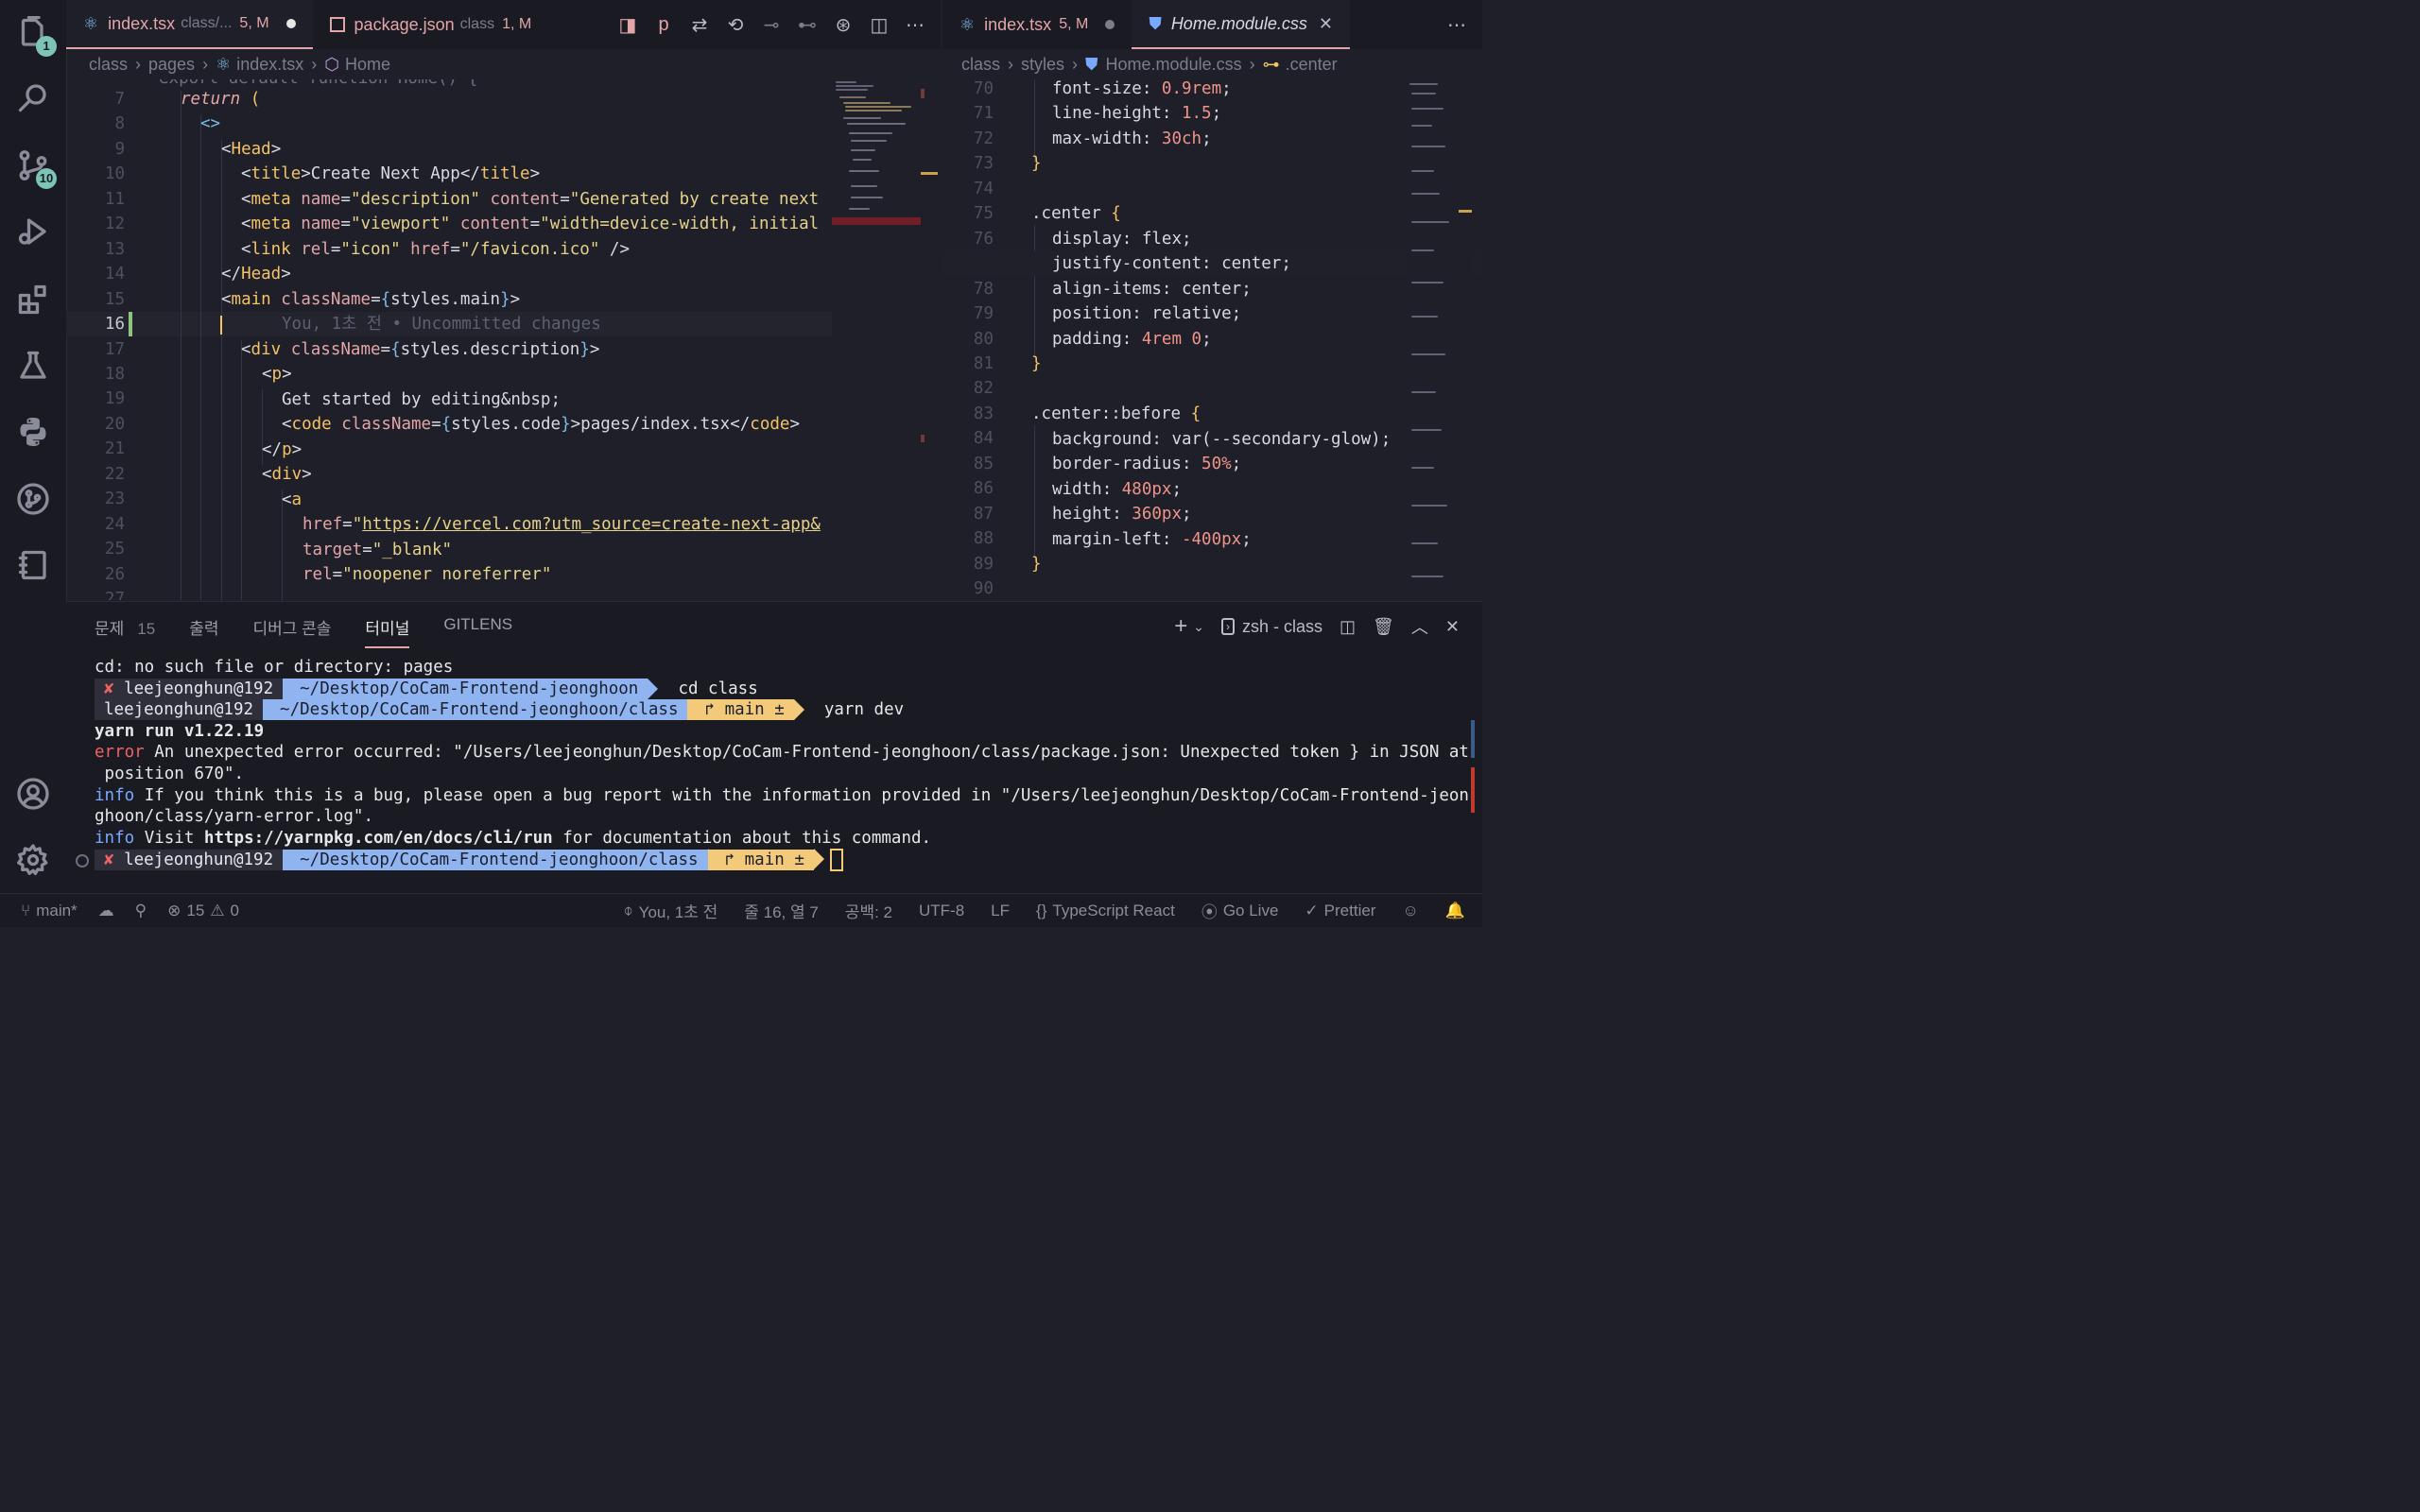  Describe the element at coordinates (771, 25) in the screenshot. I see `previous-change-icon: ⊸` at that location.